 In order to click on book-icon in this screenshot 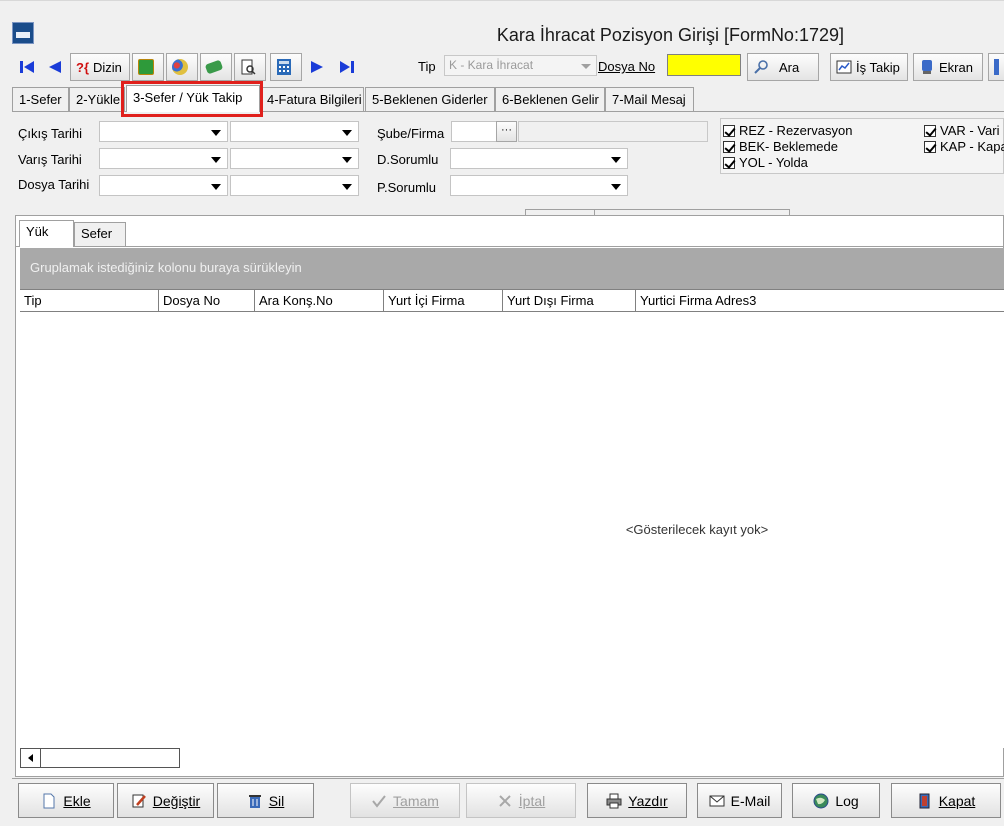, I will do `click(146, 67)`.